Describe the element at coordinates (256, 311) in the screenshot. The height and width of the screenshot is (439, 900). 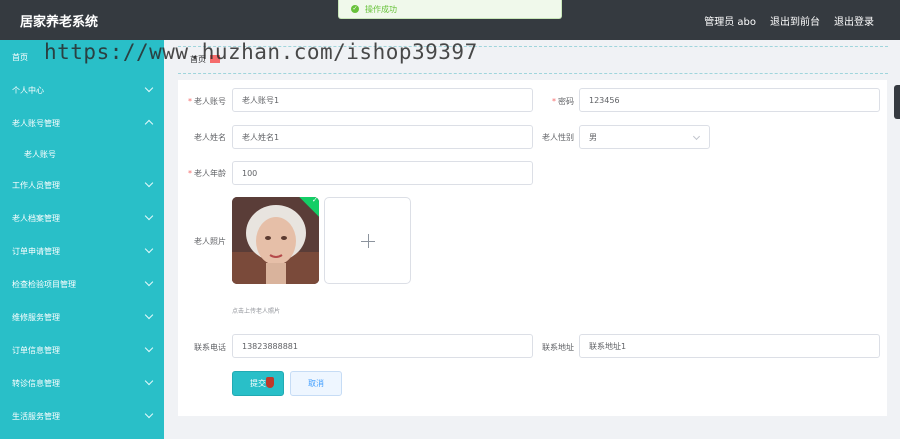
I see `upload-hint: 点击上传老人照片` at that location.